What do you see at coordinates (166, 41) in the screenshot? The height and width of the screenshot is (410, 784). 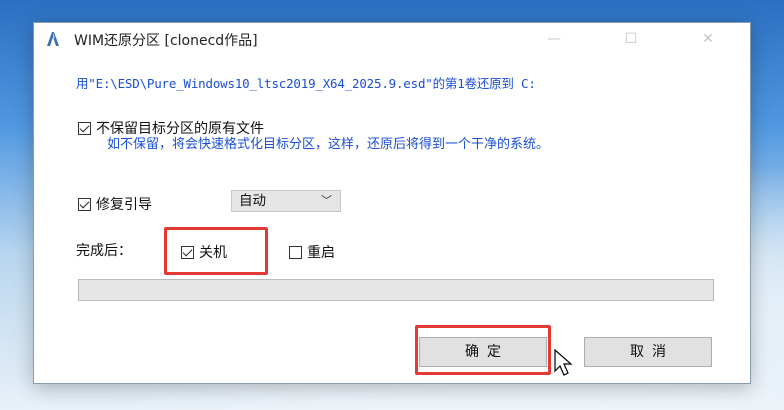 I see `window-title: WIM还原分区 [clonecd作品]` at bounding box center [166, 41].